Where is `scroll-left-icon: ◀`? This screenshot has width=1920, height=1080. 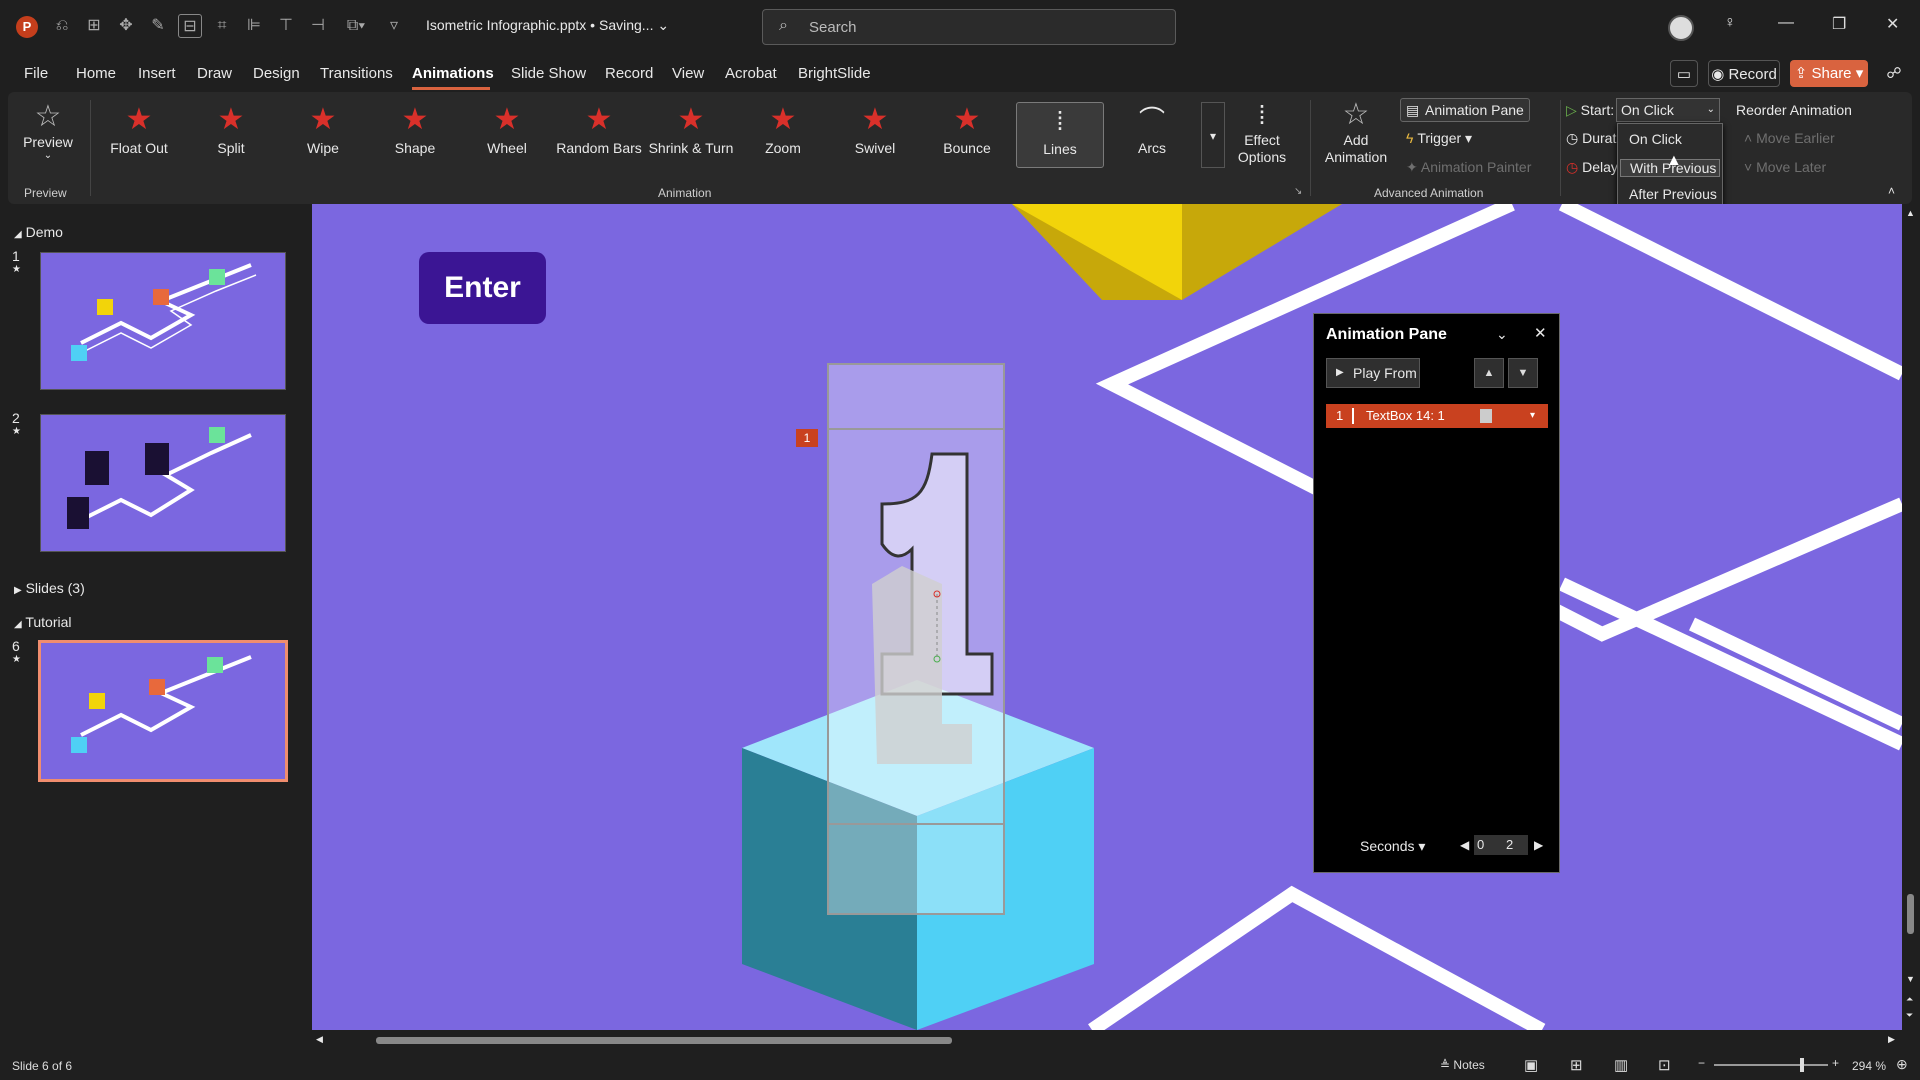 scroll-left-icon: ◀ is located at coordinates (319, 1039).